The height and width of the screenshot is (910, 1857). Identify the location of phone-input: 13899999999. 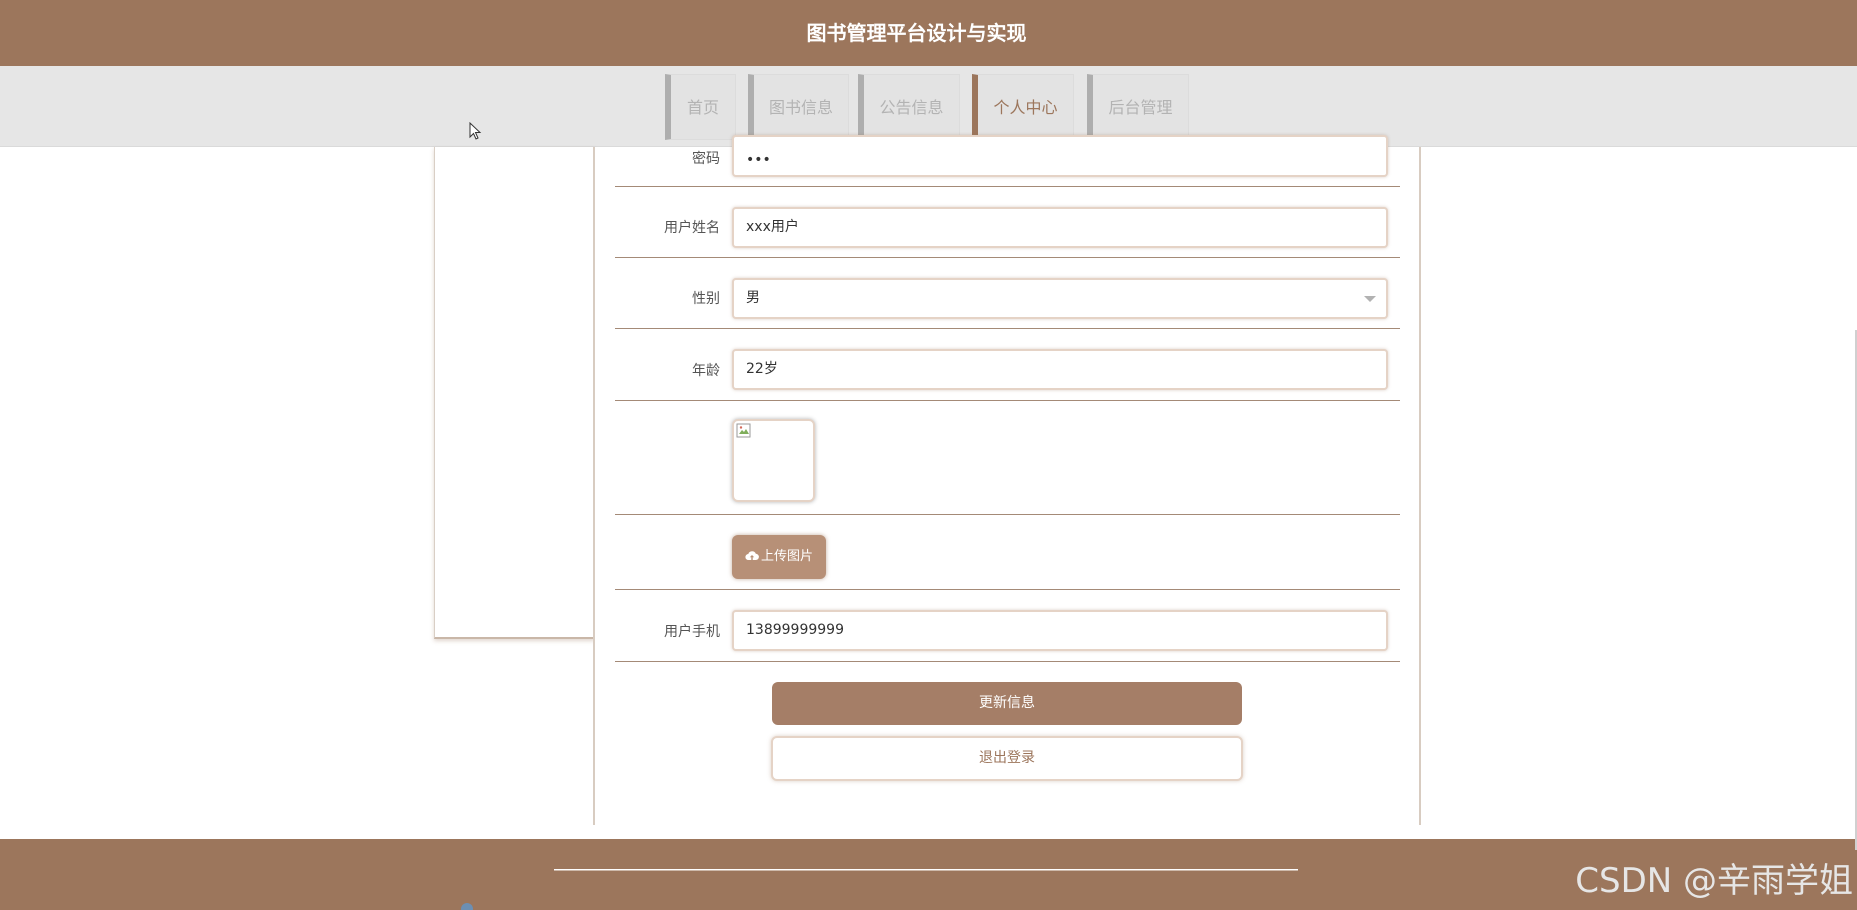
(1060, 630).